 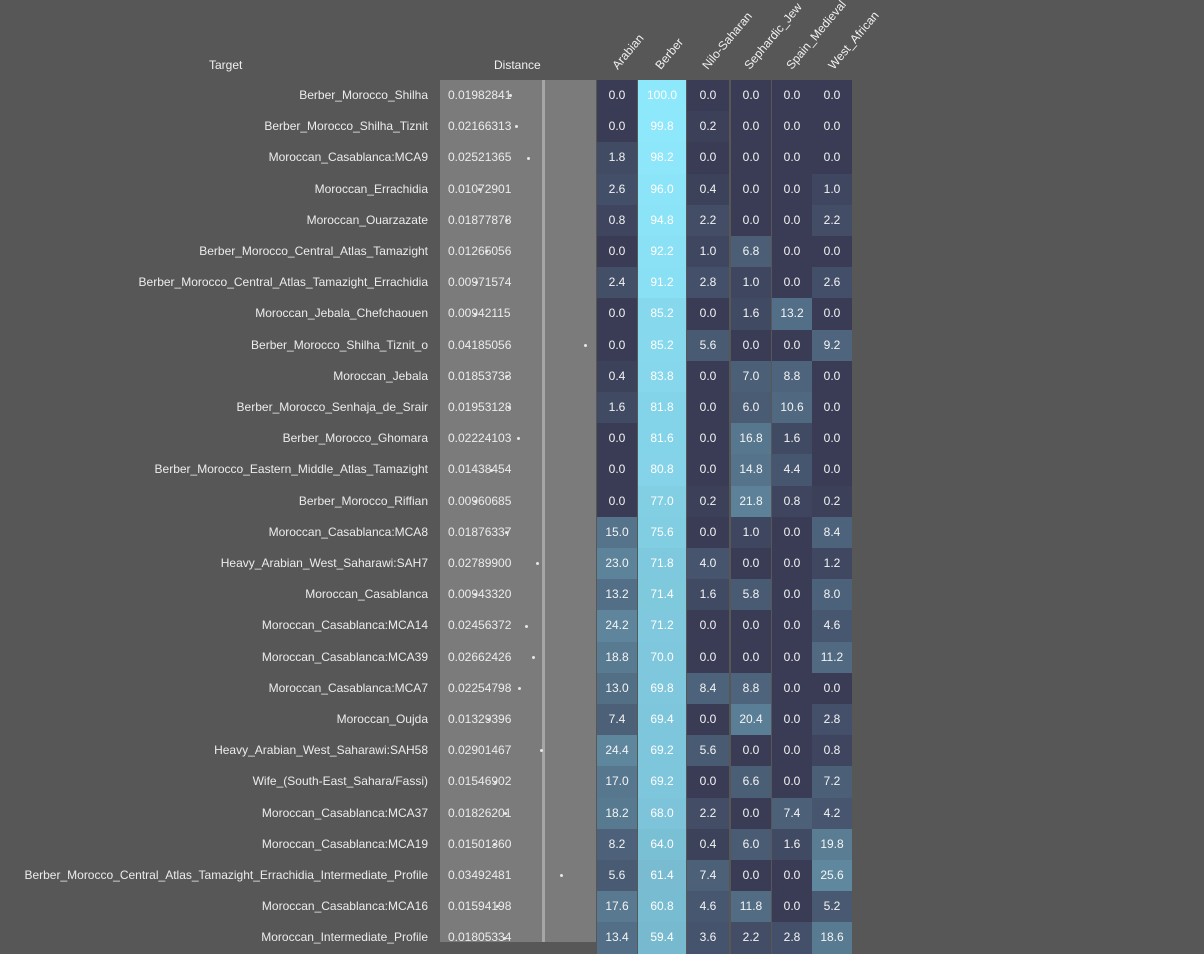 What do you see at coordinates (348, 532) in the screenshot?
I see `target-name: Moroccan_Casablanca:MCA8` at bounding box center [348, 532].